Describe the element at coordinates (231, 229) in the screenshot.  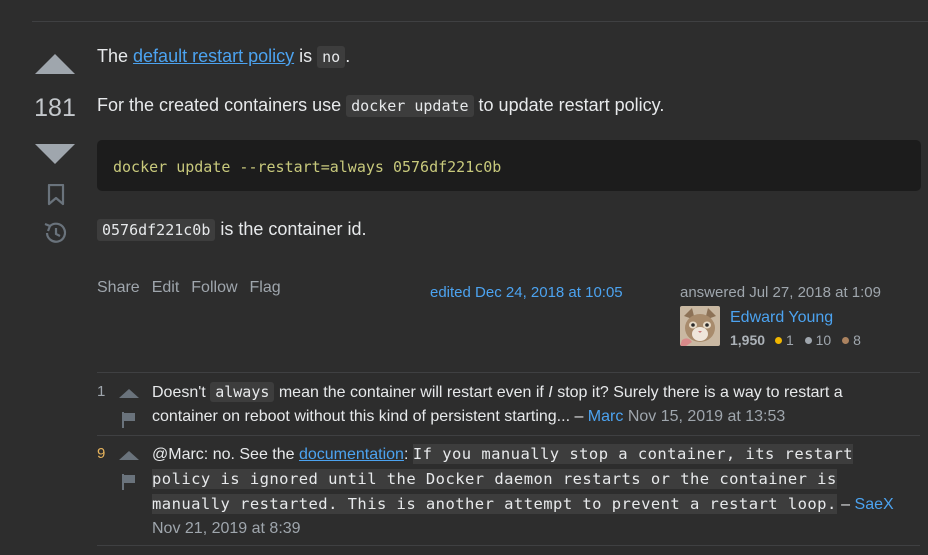
I see `answer-paragraph-3: 0576df221c0b is the container id.` at that location.